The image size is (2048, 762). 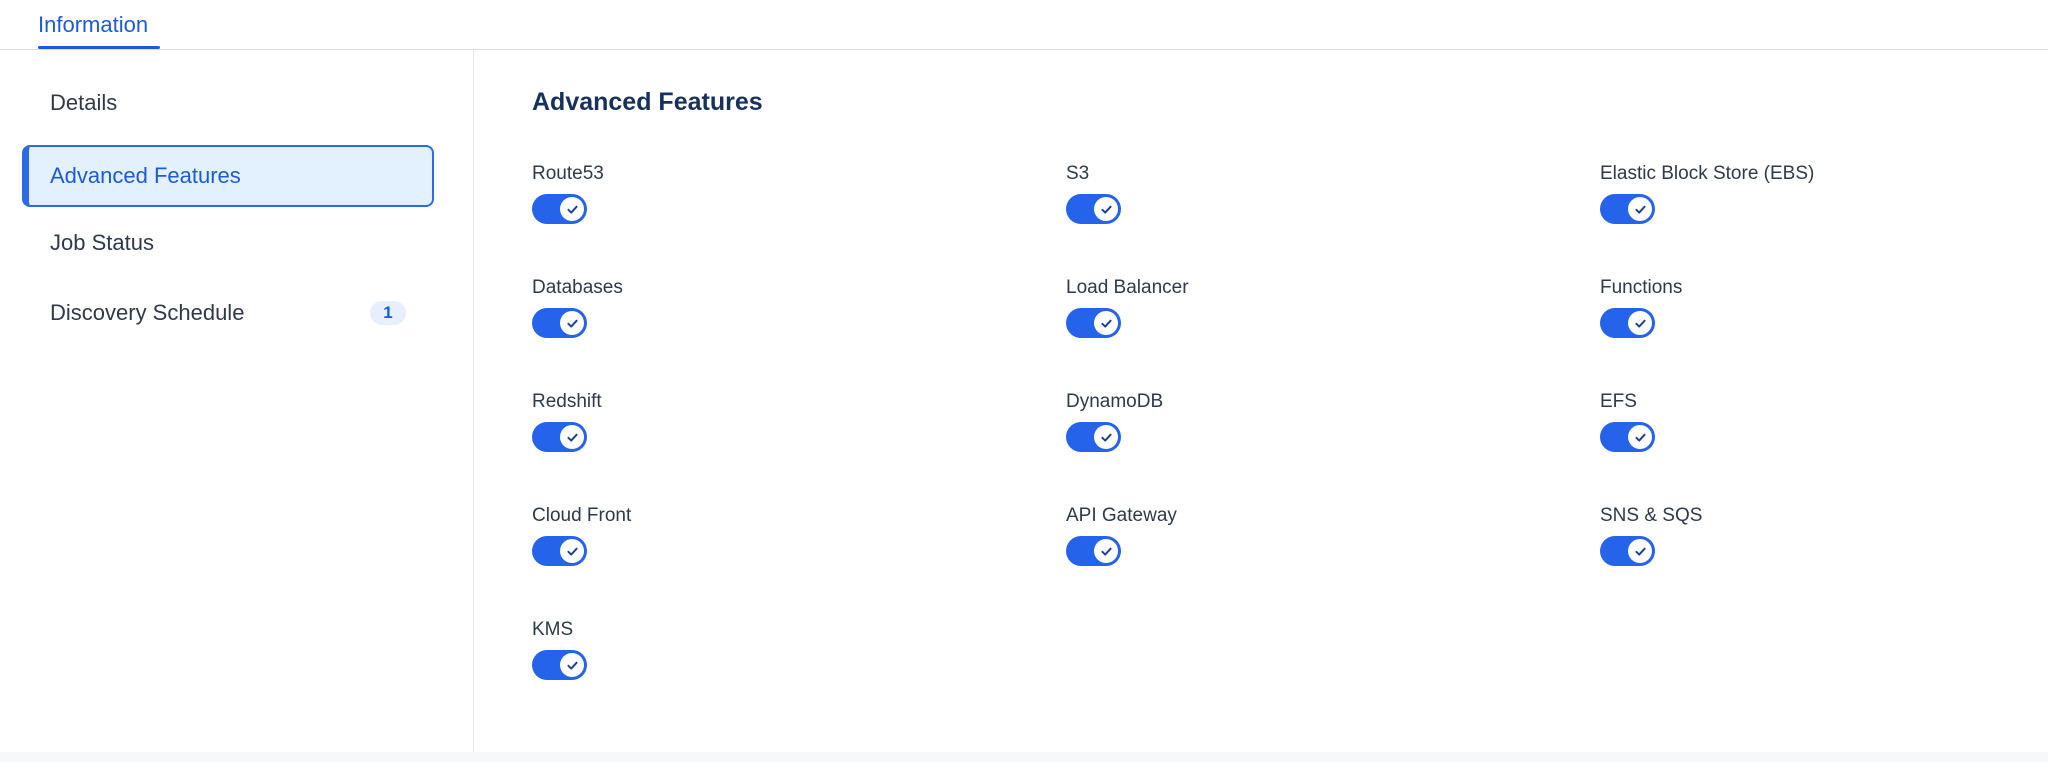 What do you see at coordinates (568, 173) in the screenshot?
I see `feature-label: Route53` at bounding box center [568, 173].